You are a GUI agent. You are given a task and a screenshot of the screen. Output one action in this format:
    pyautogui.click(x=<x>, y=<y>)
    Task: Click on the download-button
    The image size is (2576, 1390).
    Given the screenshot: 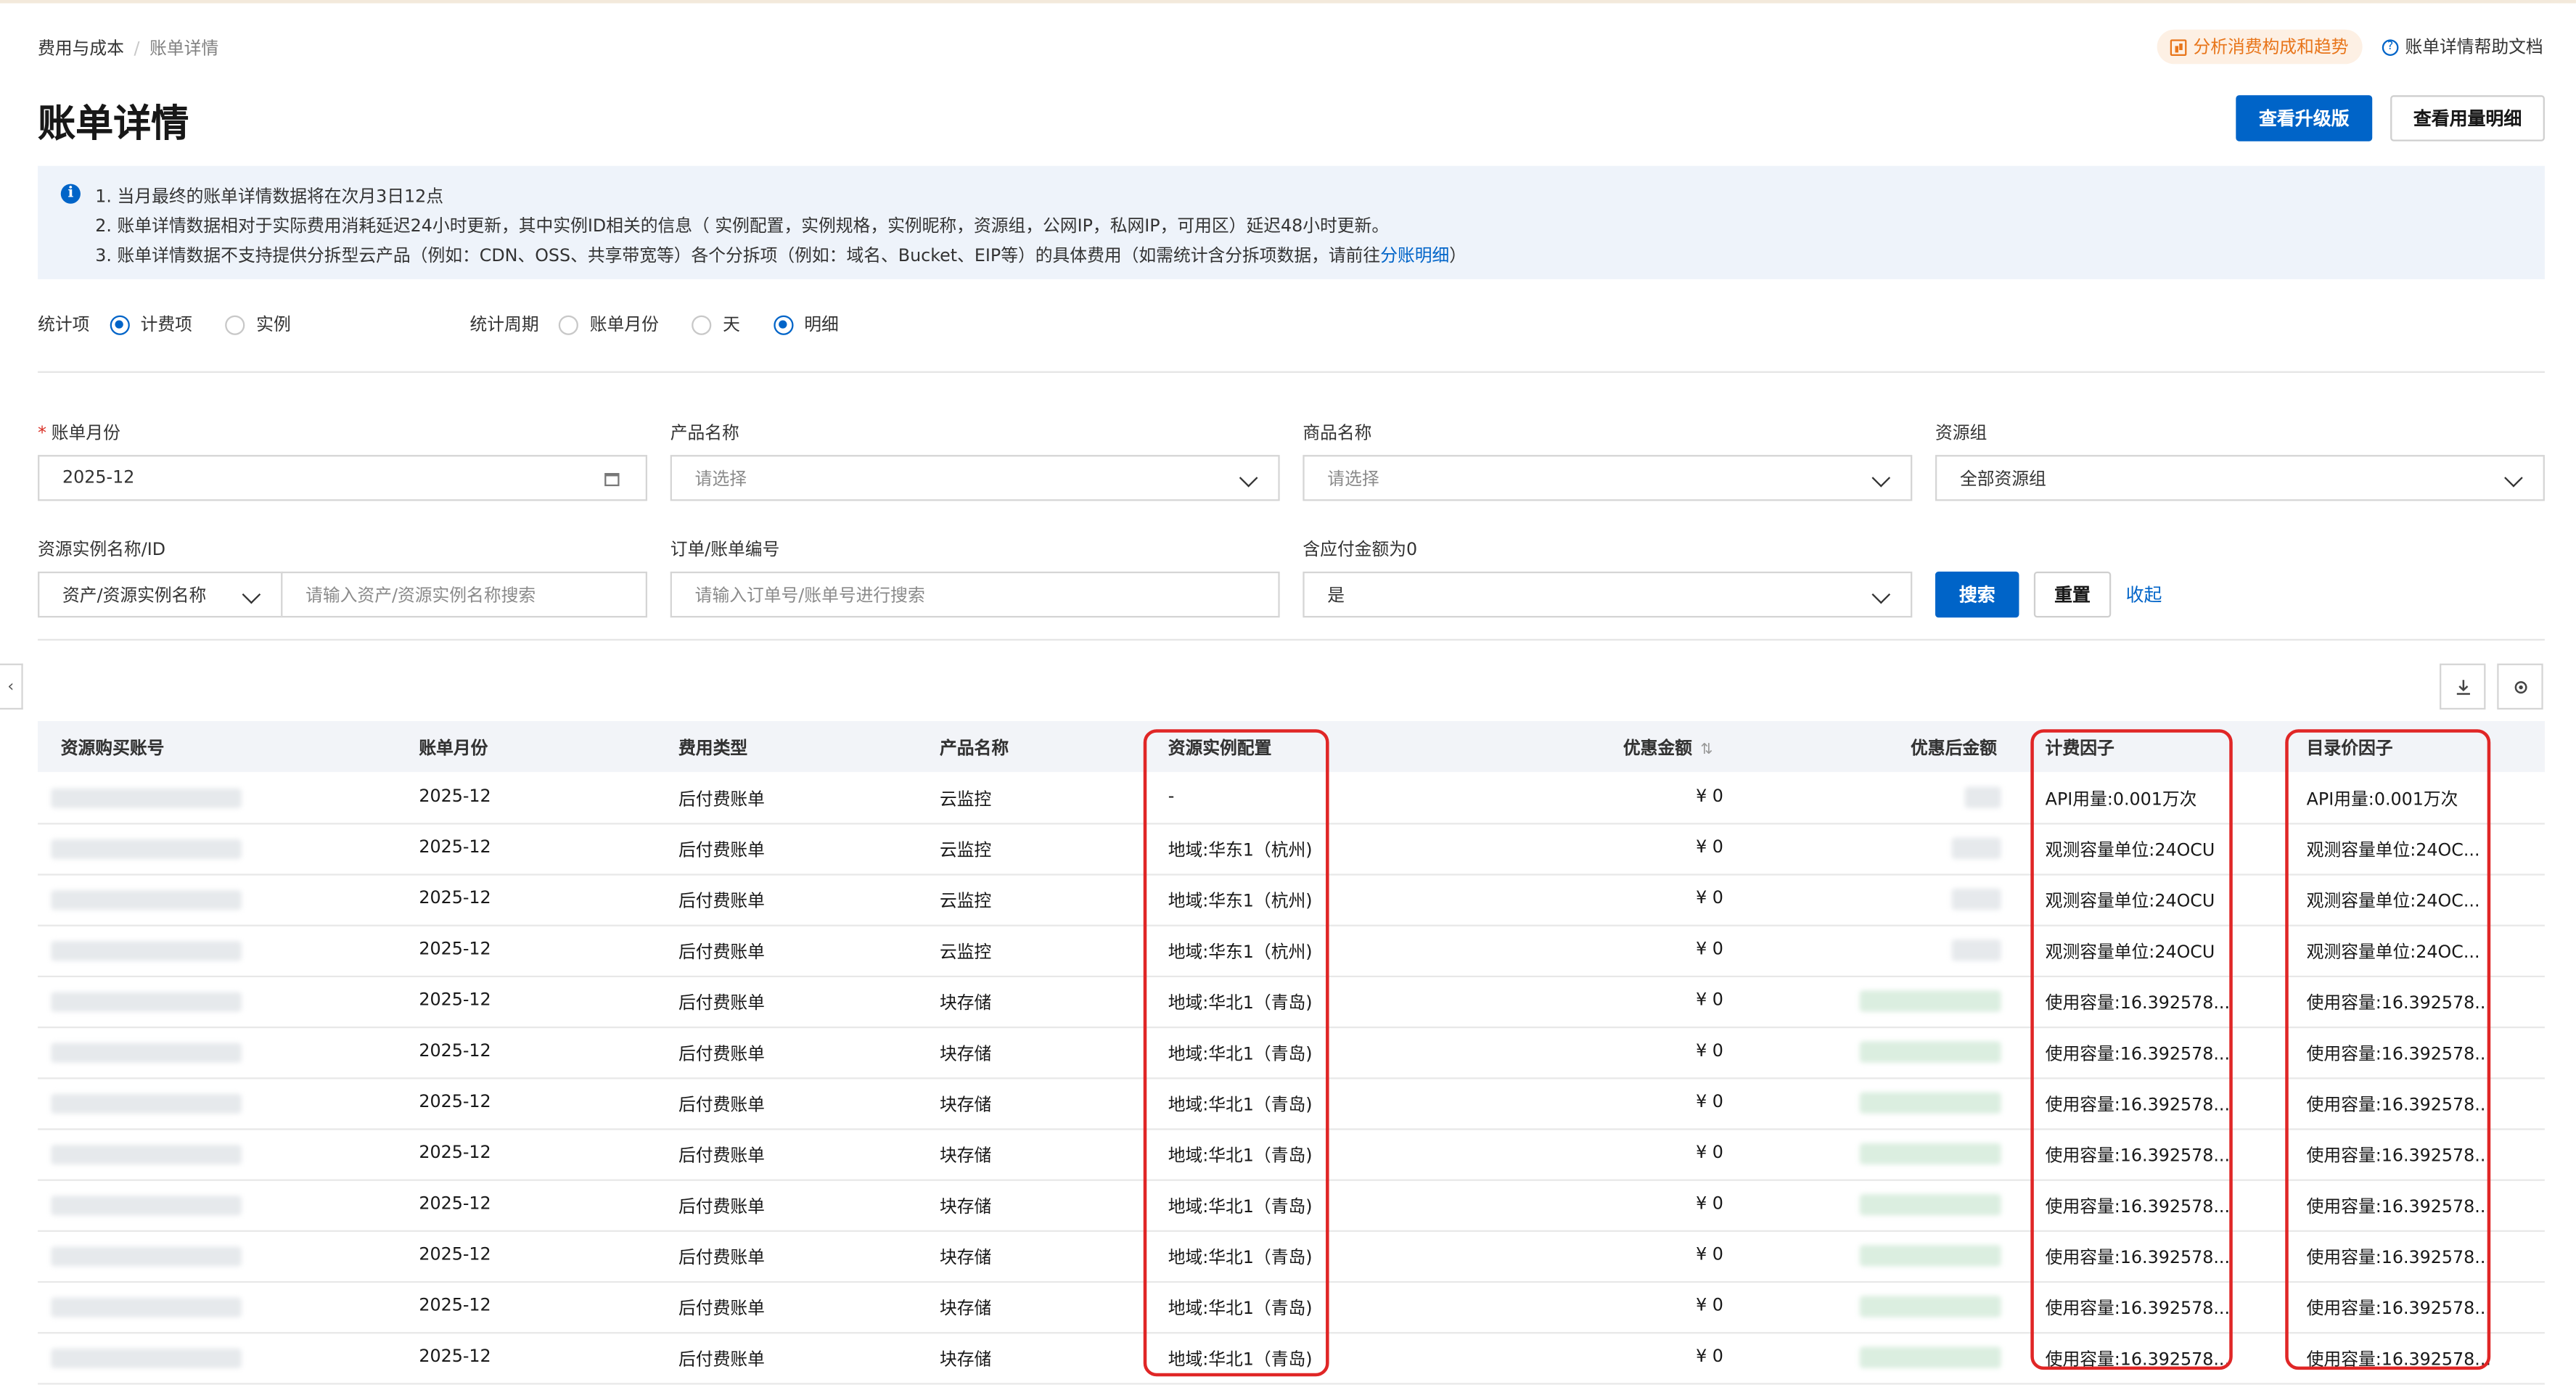 What is the action you would take?
    pyautogui.click(x=2463, y=686)
    